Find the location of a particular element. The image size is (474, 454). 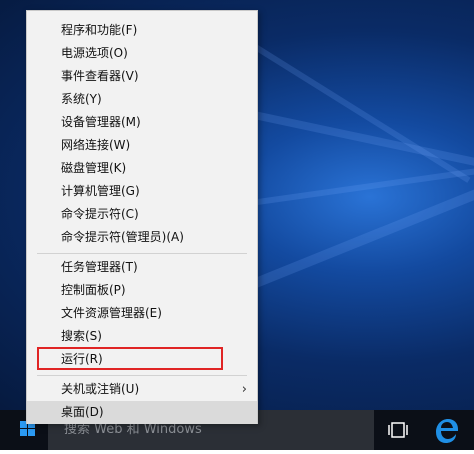

task-view-icon is located at coordinates (398, 430).